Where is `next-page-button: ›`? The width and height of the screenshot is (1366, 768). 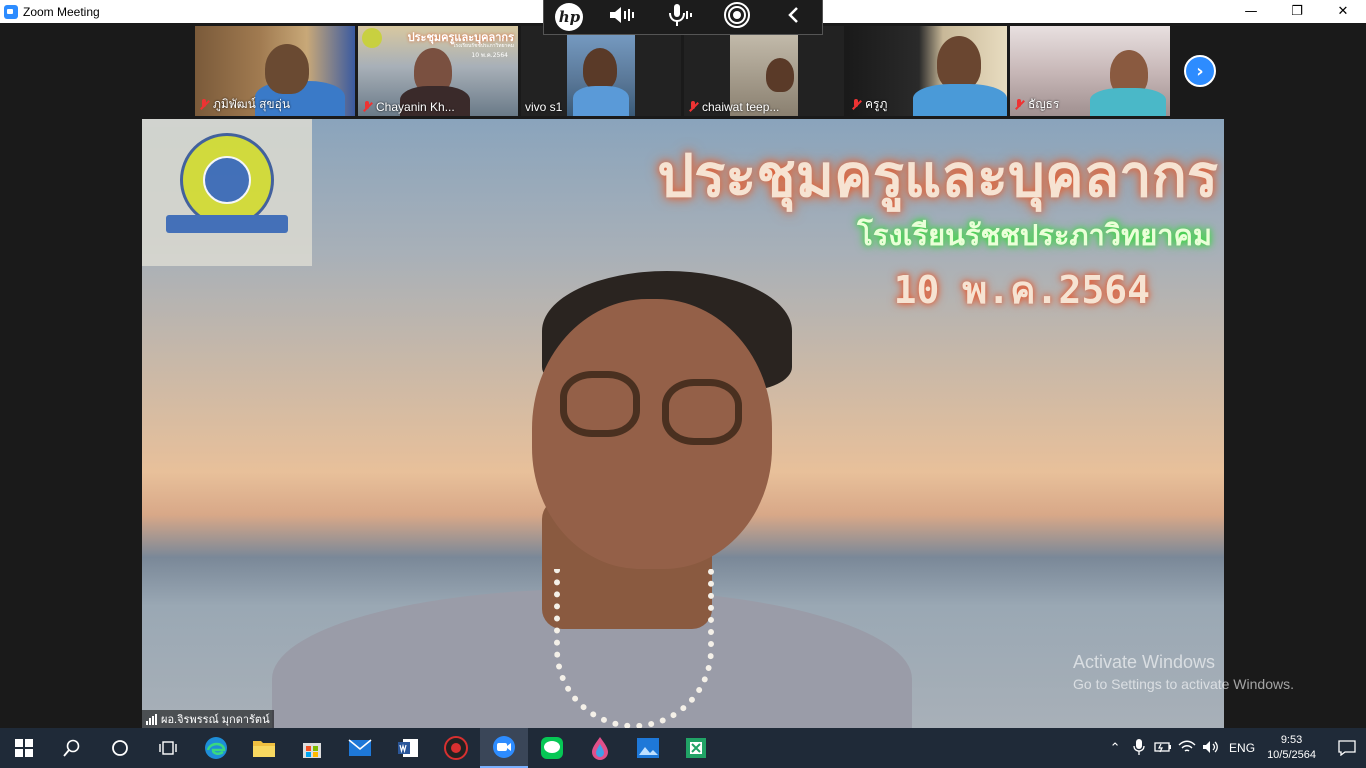
next-page-button: › is located at coordinates (1200, 71).